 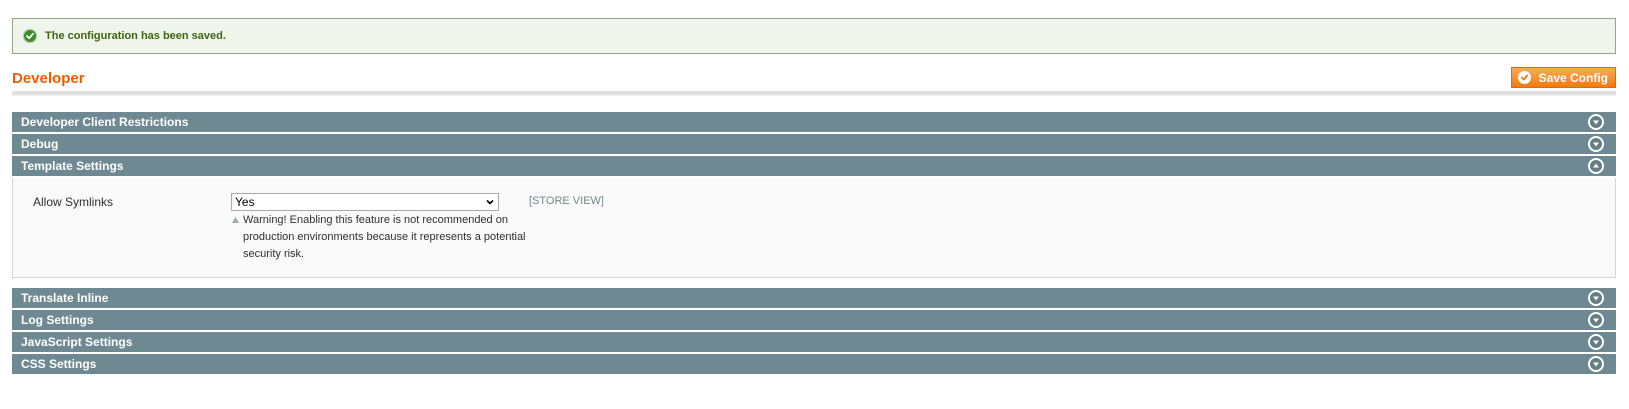 I want to click on save-config-button: Save Config, so click(x=1563, y=77).